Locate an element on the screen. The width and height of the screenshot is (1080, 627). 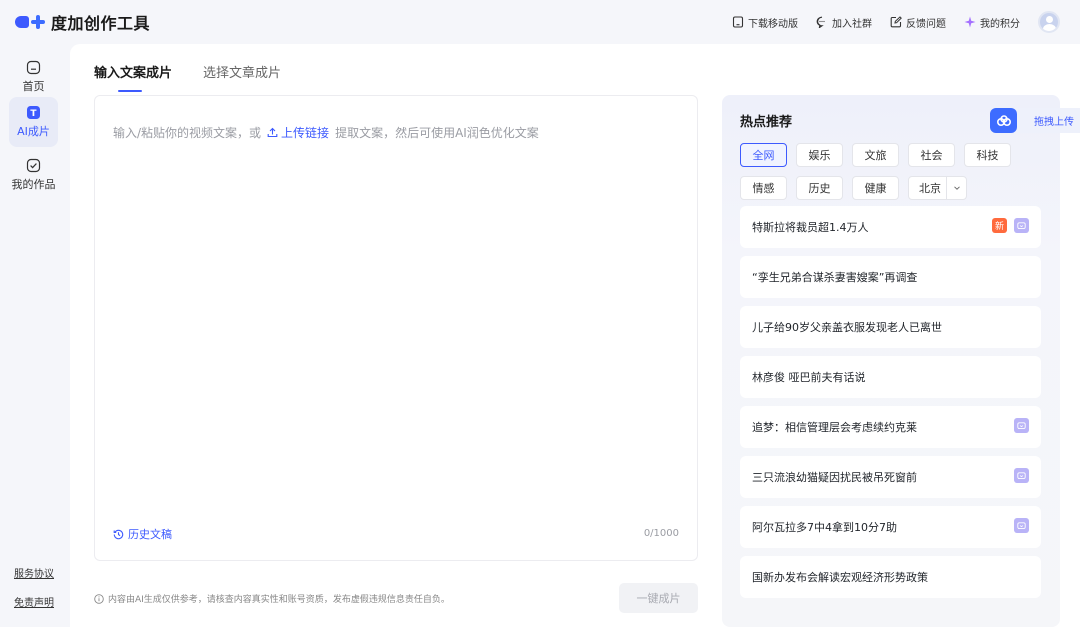
download-mobile-label: 下载移动版 is located at coordinates (773, 24).